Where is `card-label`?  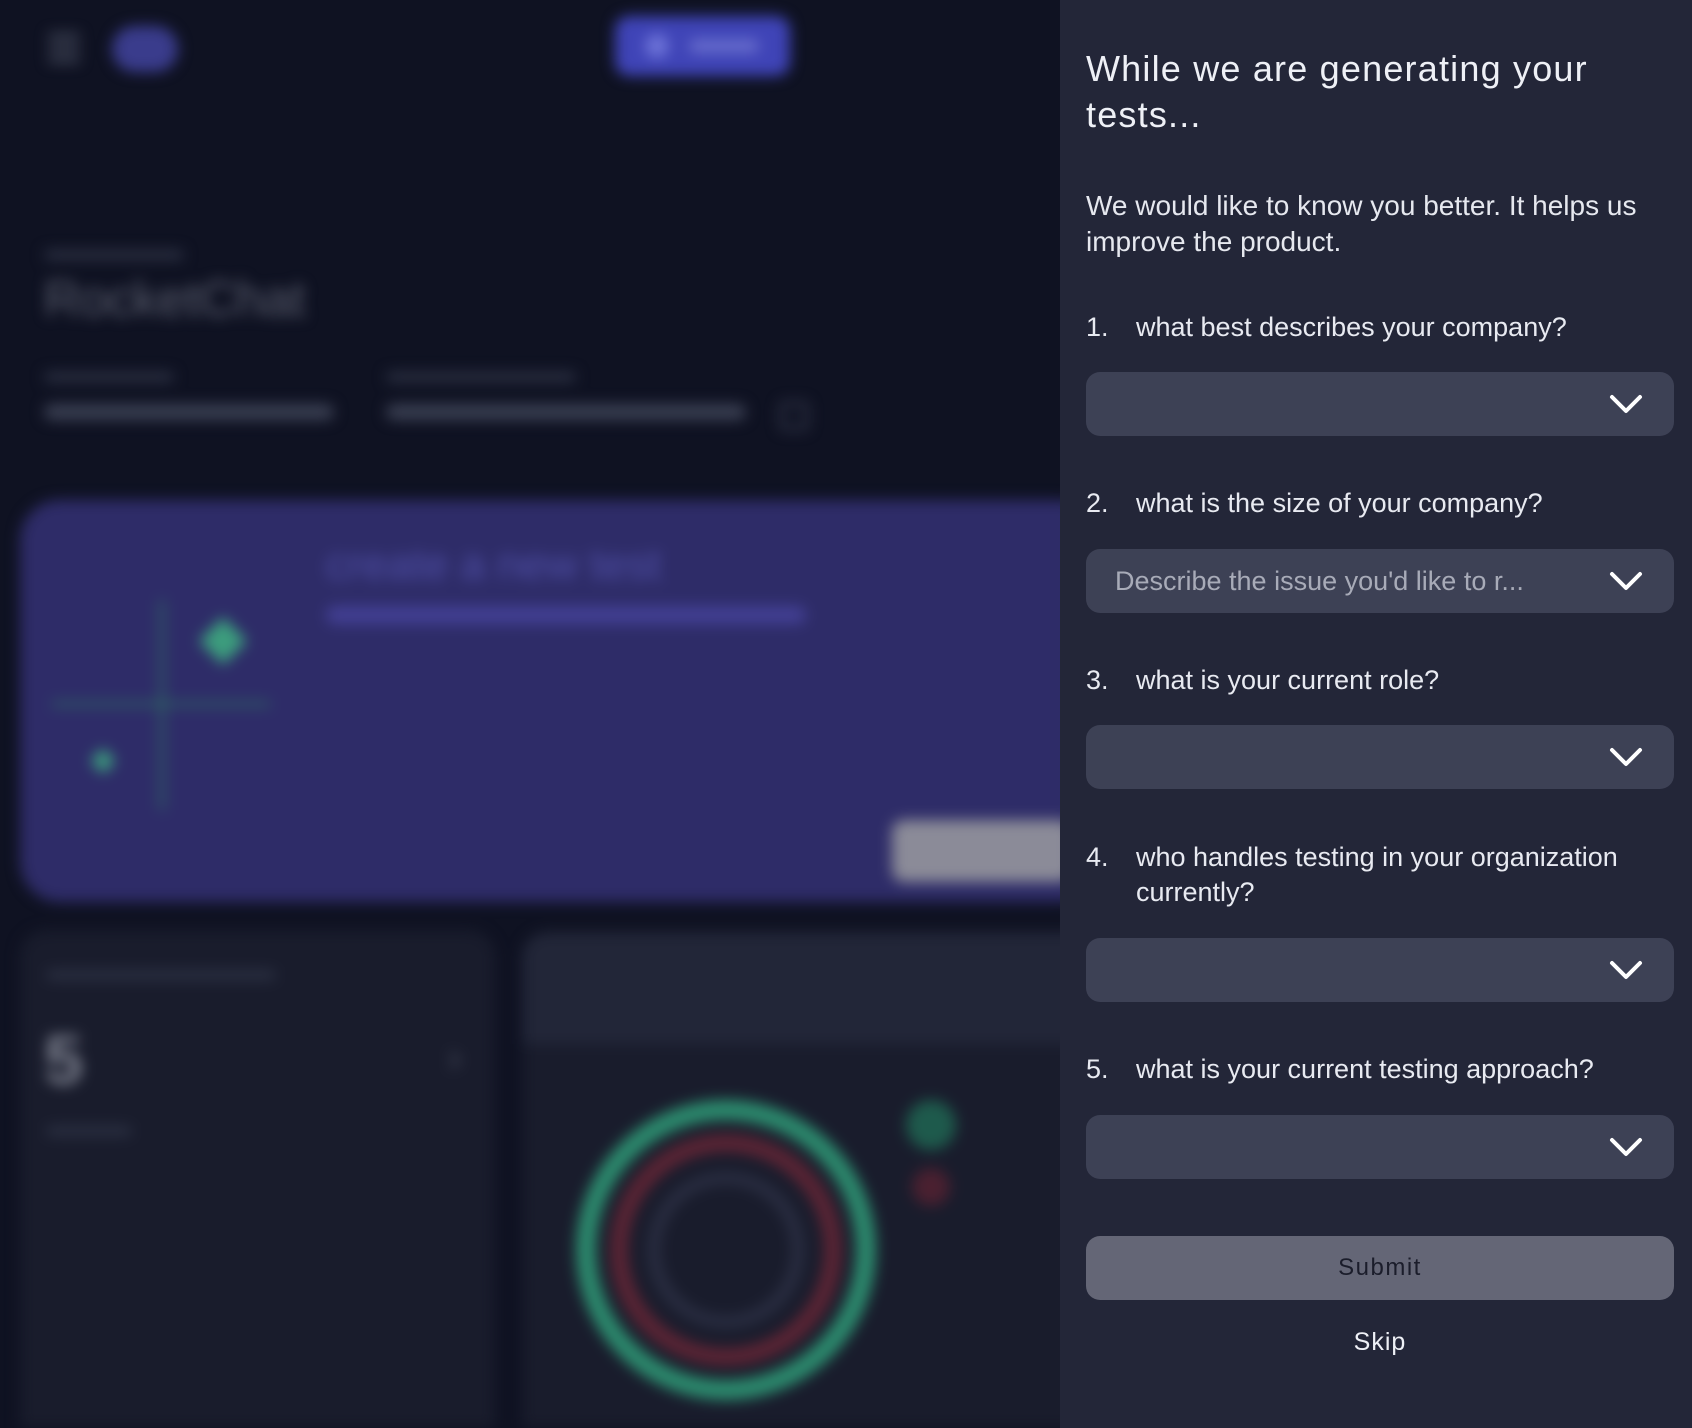
card-label is located at coordinates (161, 975).